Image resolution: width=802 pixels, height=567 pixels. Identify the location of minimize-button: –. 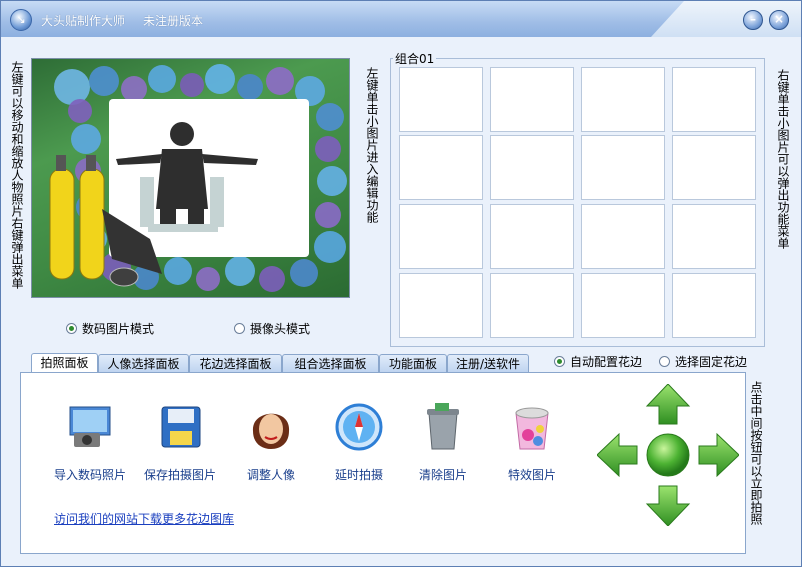
(753, 20).